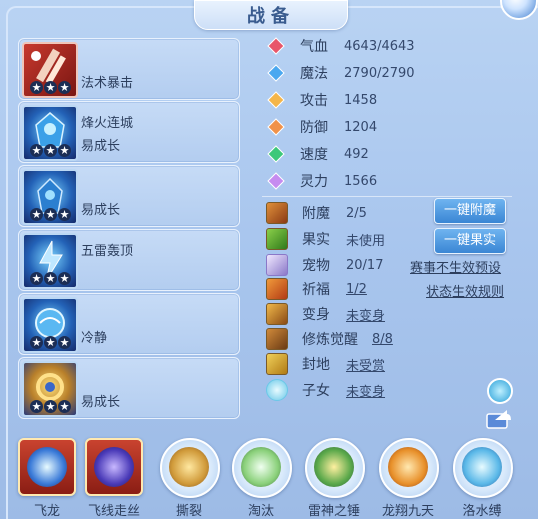 This screenshot has height=519, width=538. Describe the element at coordinates (314, 128) in the screenshot. I see `stat-name: 防御` at that location.